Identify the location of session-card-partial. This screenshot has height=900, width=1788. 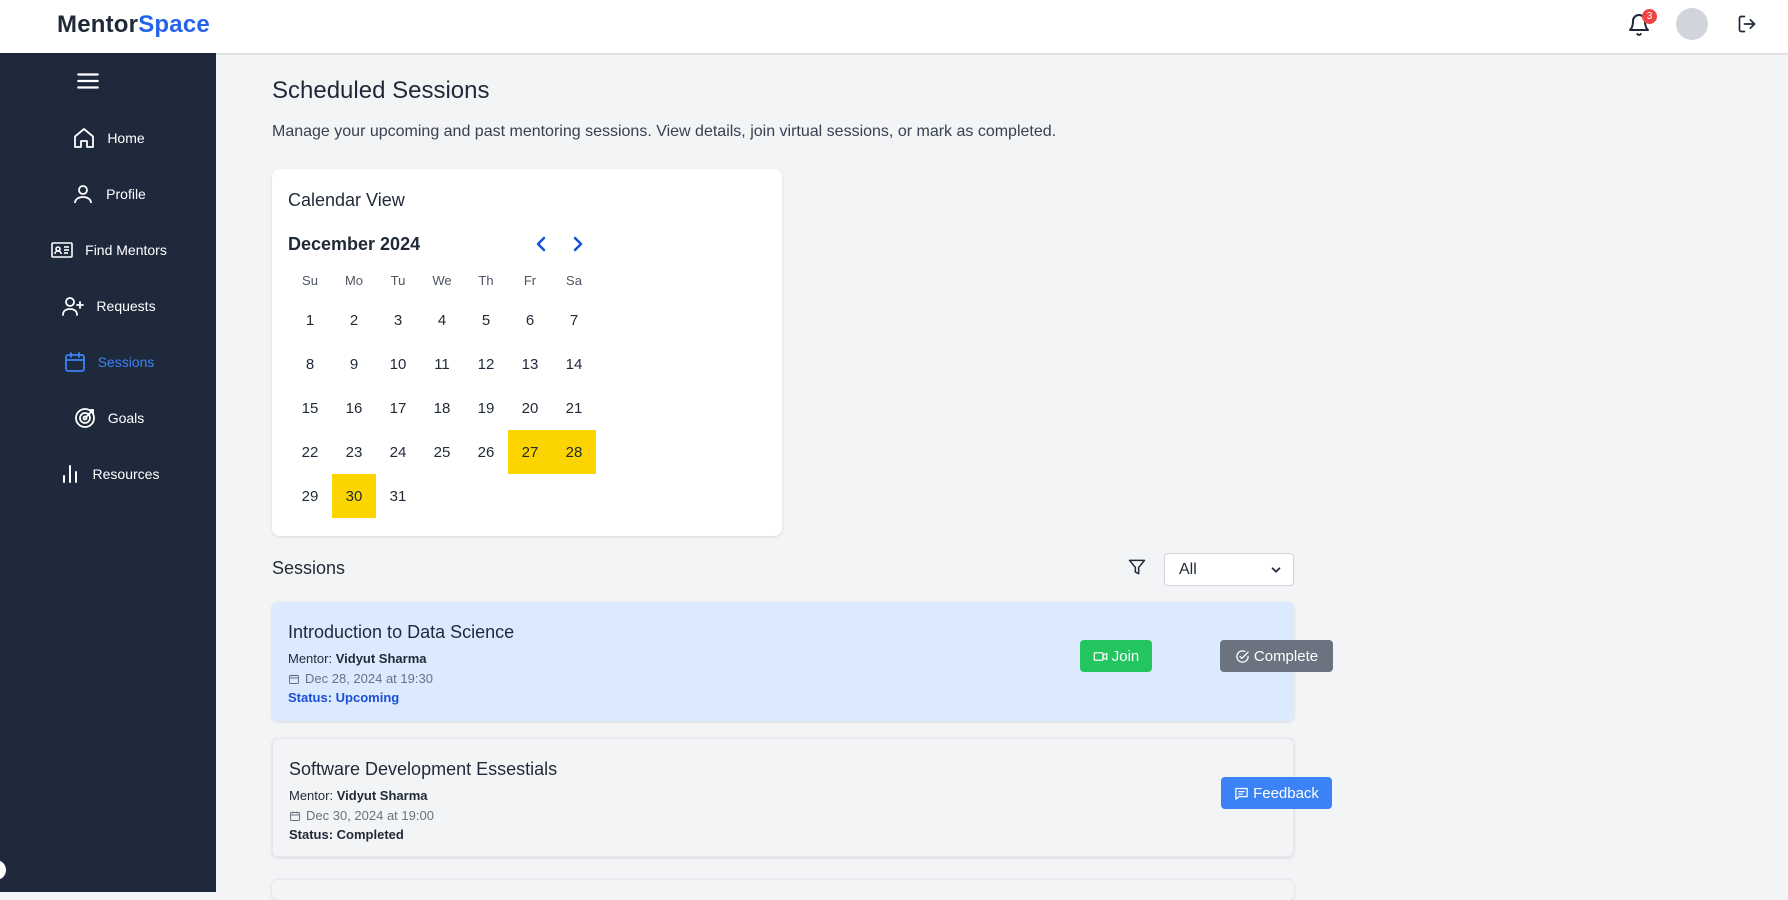
(783, 889).